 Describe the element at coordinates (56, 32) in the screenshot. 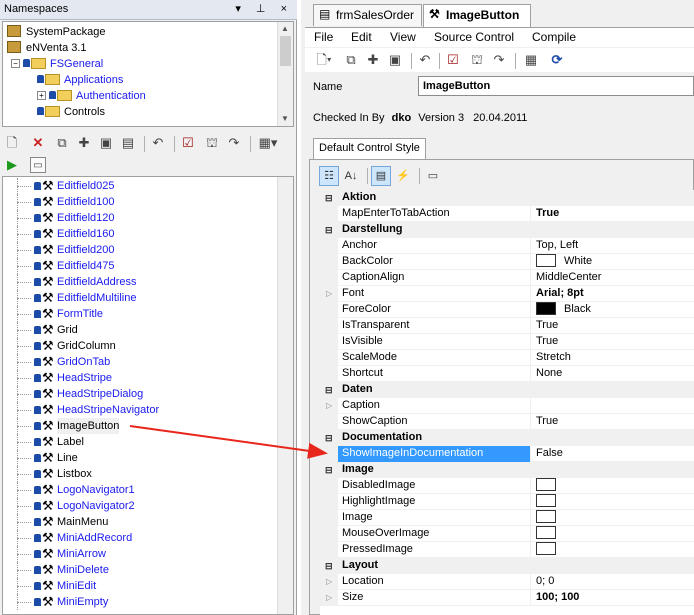

I see `tree-node-systempackage: SystemPackage` at that location.